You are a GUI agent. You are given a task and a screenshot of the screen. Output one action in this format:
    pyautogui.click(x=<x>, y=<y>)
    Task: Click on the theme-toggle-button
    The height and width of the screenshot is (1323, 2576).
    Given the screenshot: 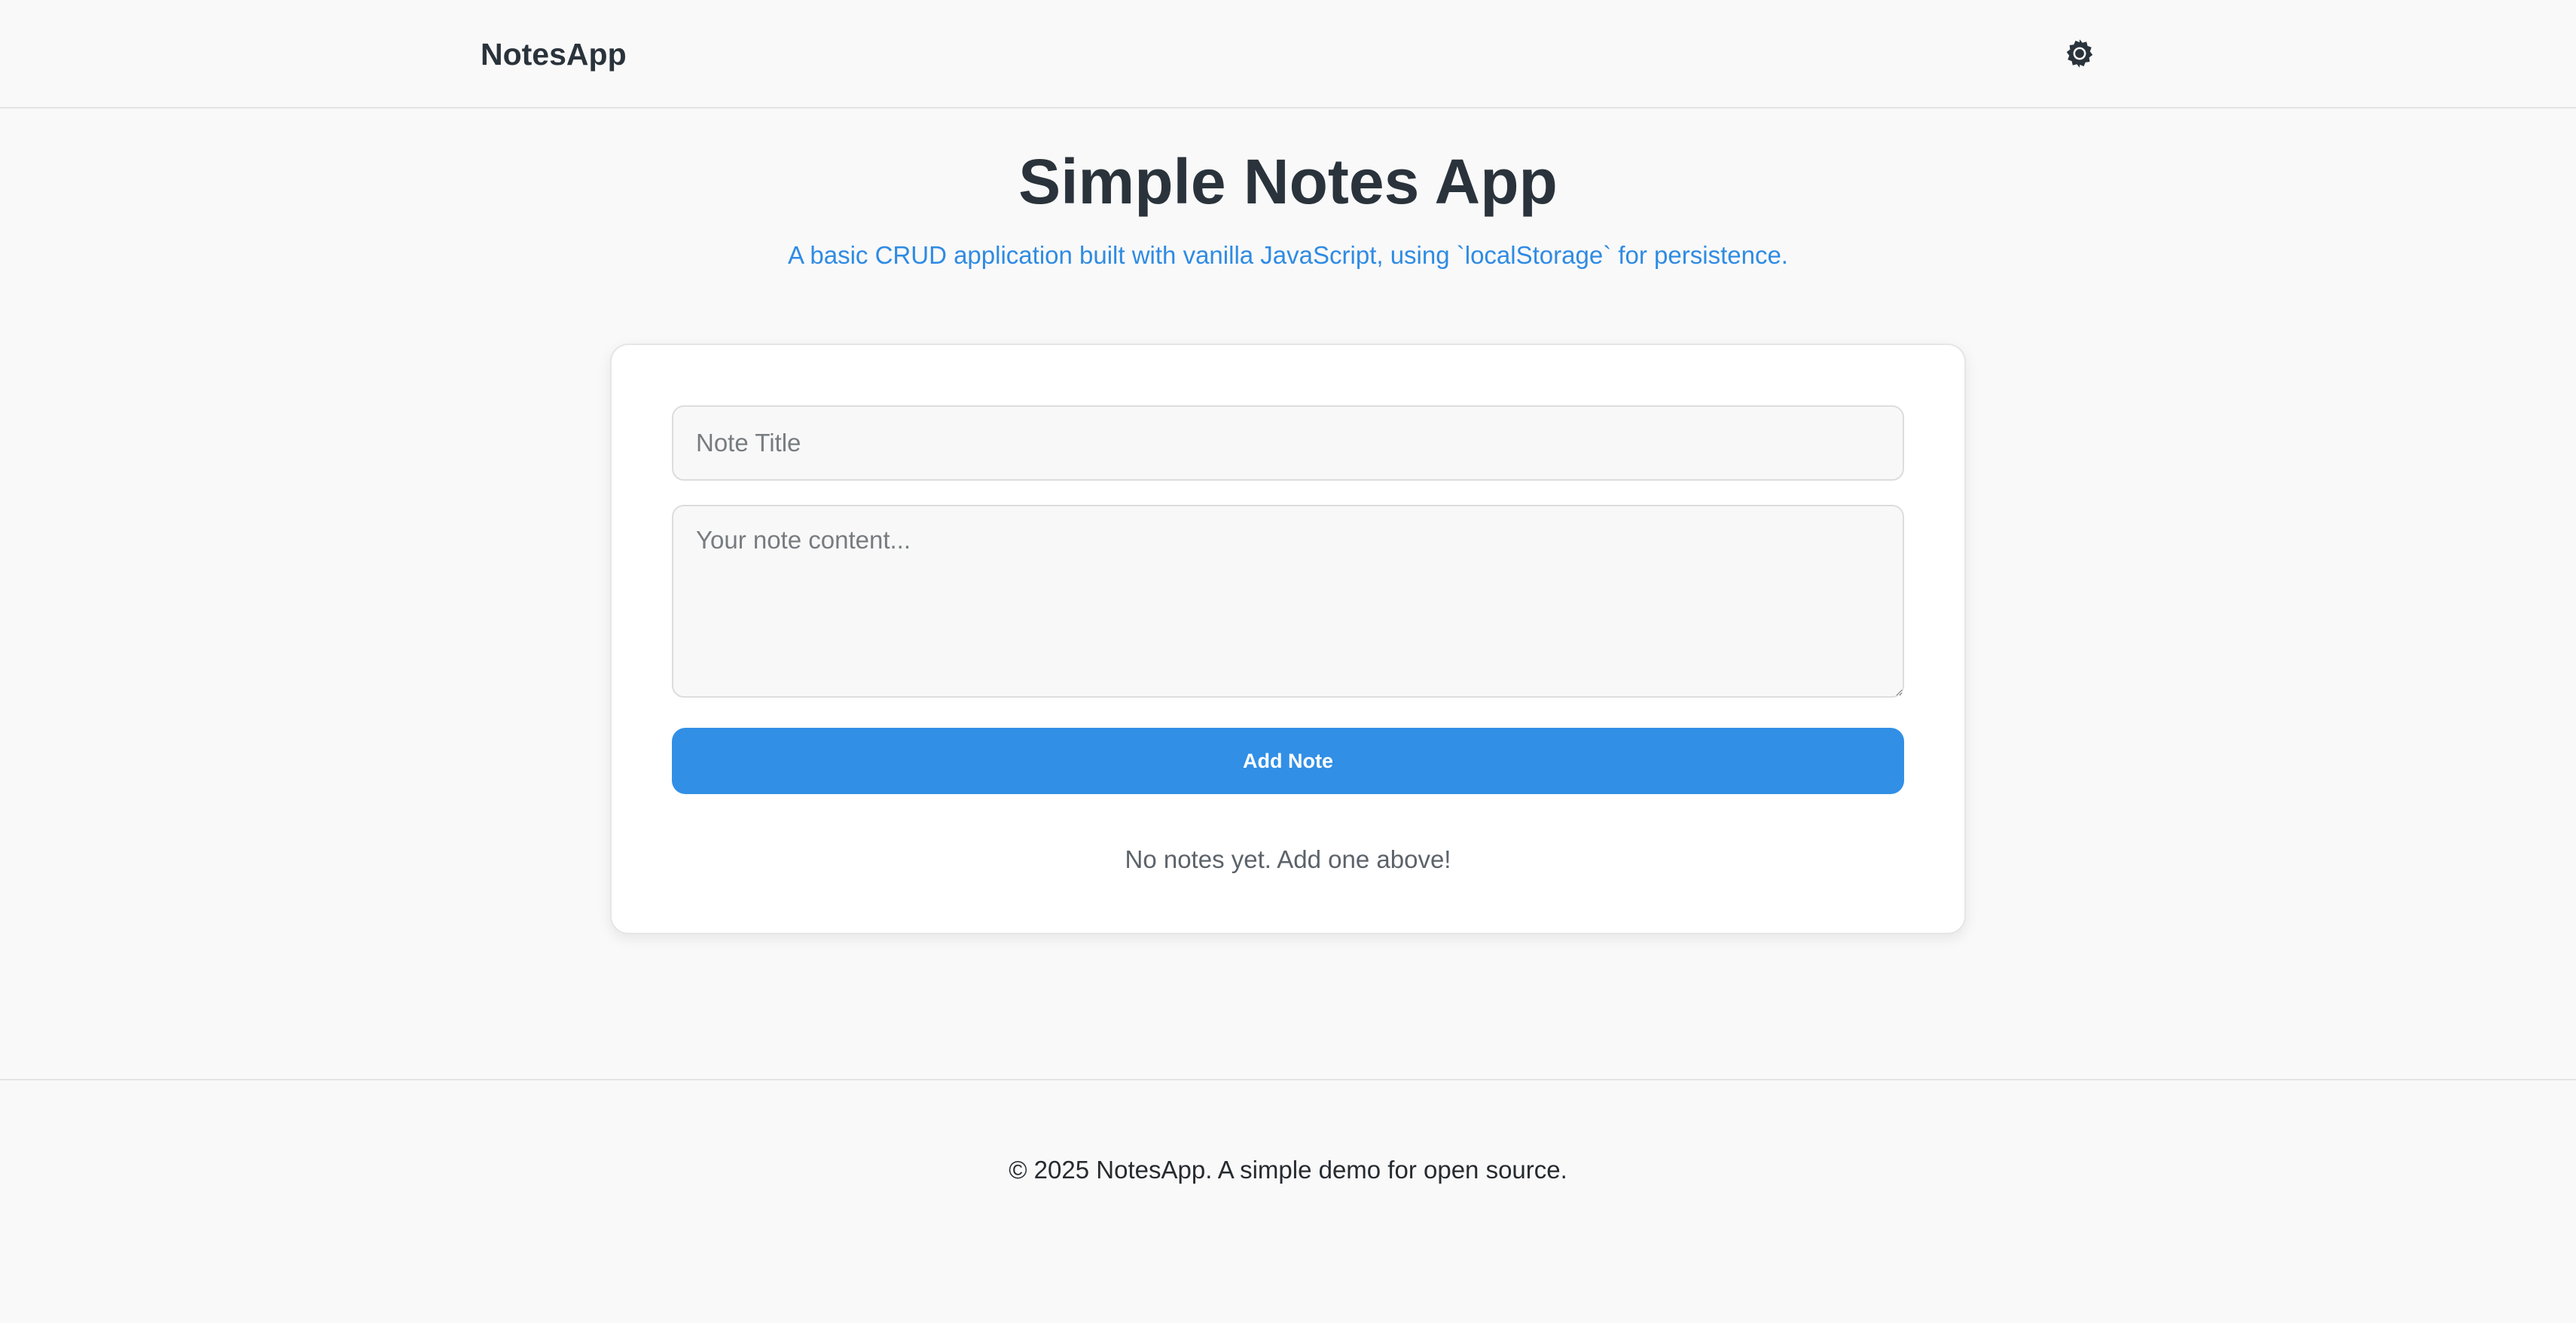 What is the action you would take?
    pyautogui.click(x=2080, y=53)
    